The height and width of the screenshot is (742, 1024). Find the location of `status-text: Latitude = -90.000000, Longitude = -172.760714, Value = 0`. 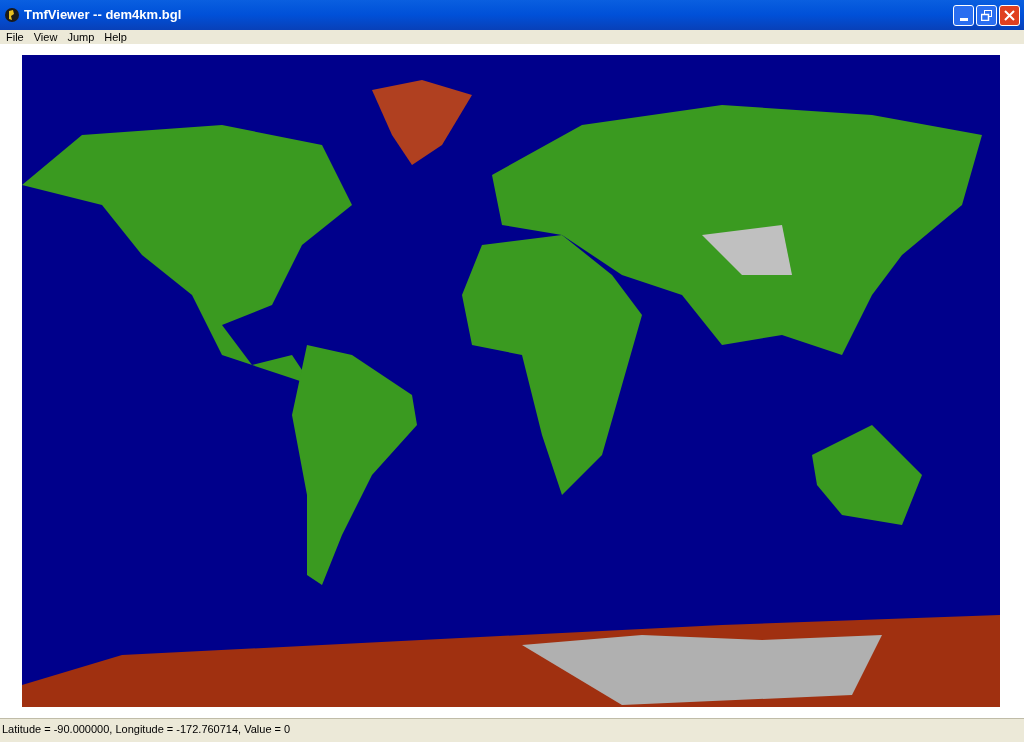

status-text: Latitude = -90.000000, Longitude = -172.760714, Value = 0 is located at coordinates (146, 729).